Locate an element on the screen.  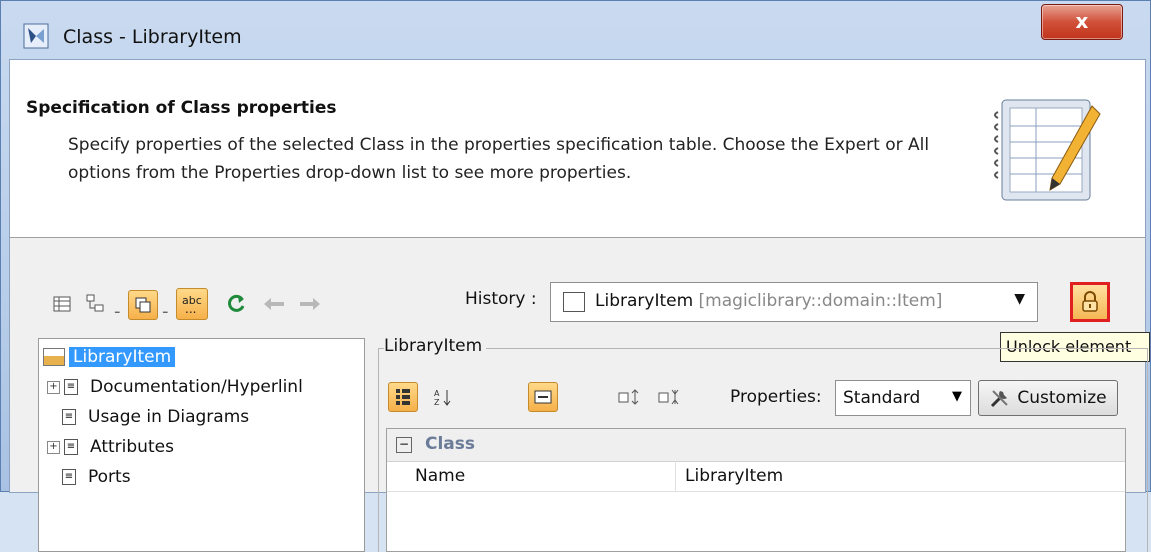
tools-icon is located at coordinates (1000, 399).